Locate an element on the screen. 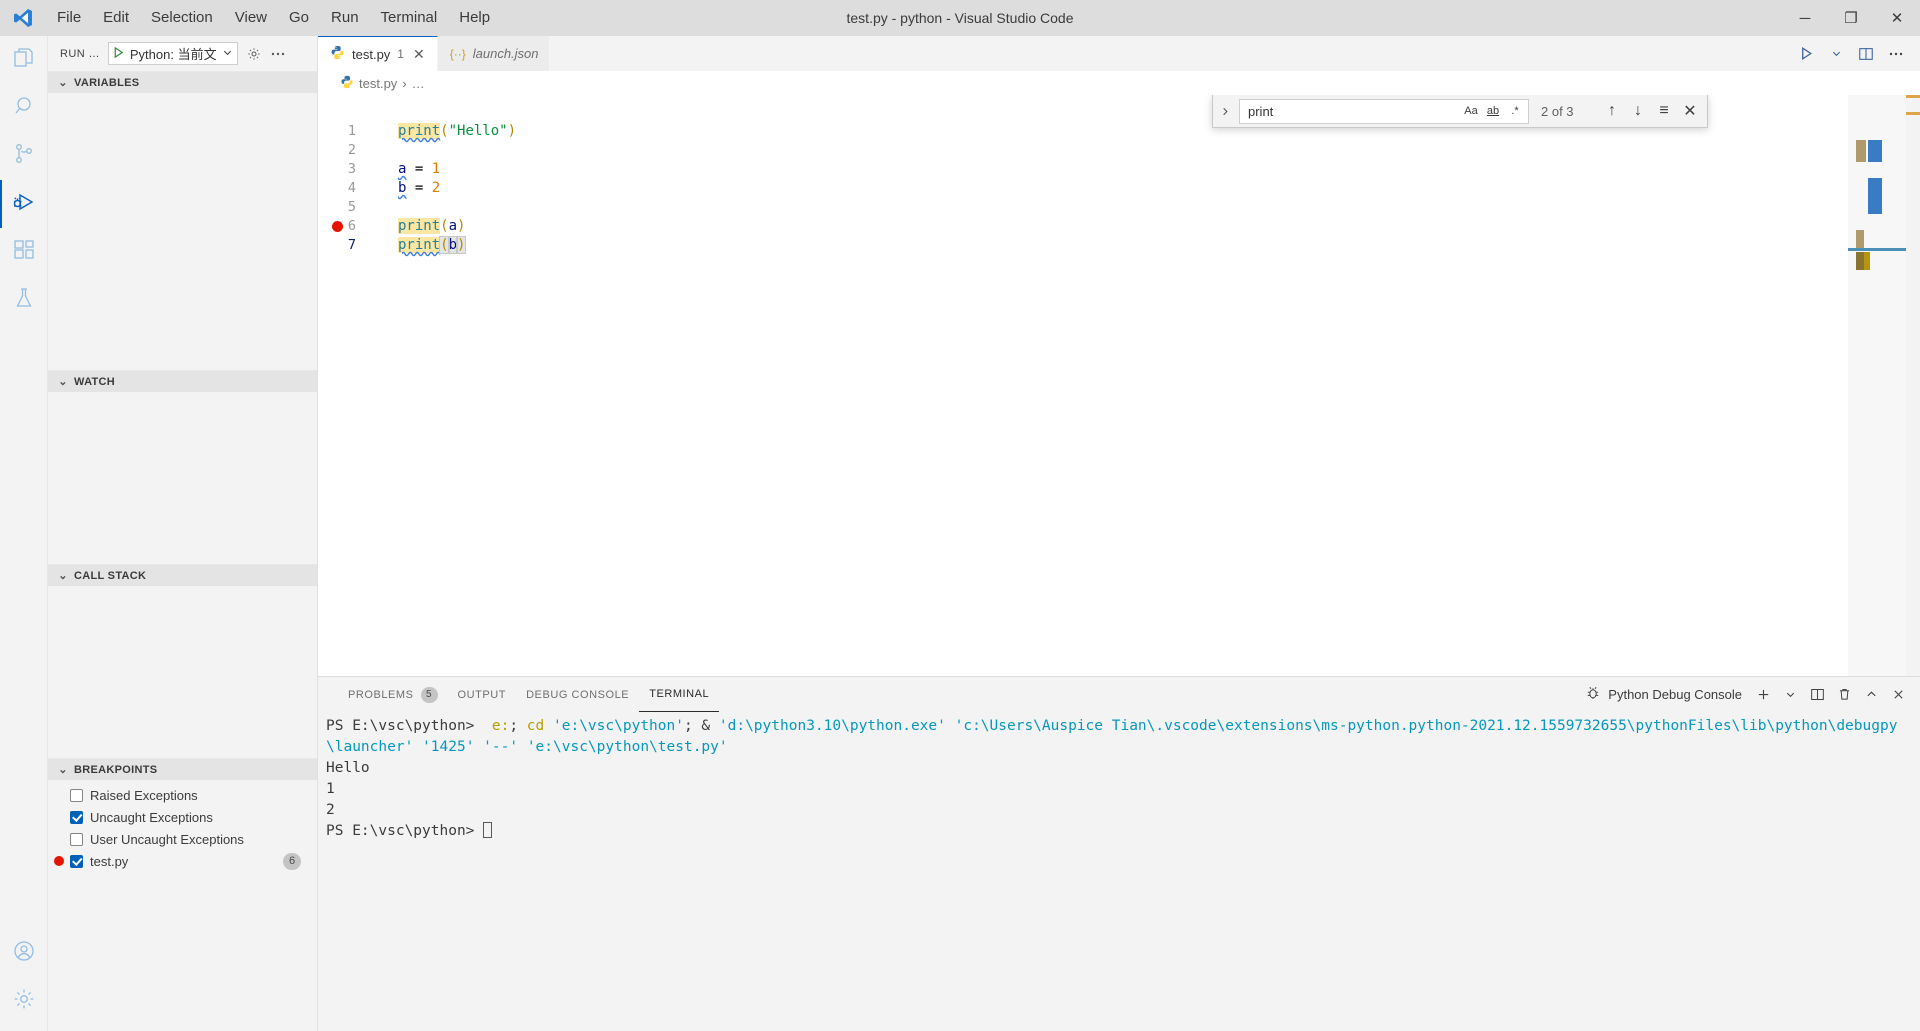 The height and width of the screenshot is (1031, 1920). menu-edit: Edit is located at coordinates (116, 18).